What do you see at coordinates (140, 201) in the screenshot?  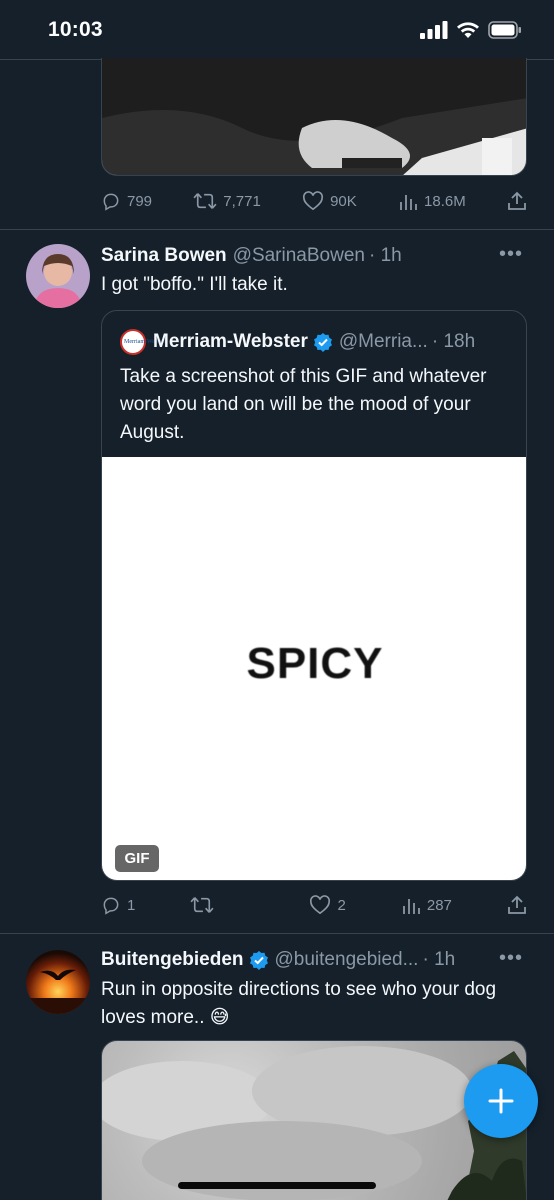 I see `reply-count: 799` at bounding box center [140, 201].